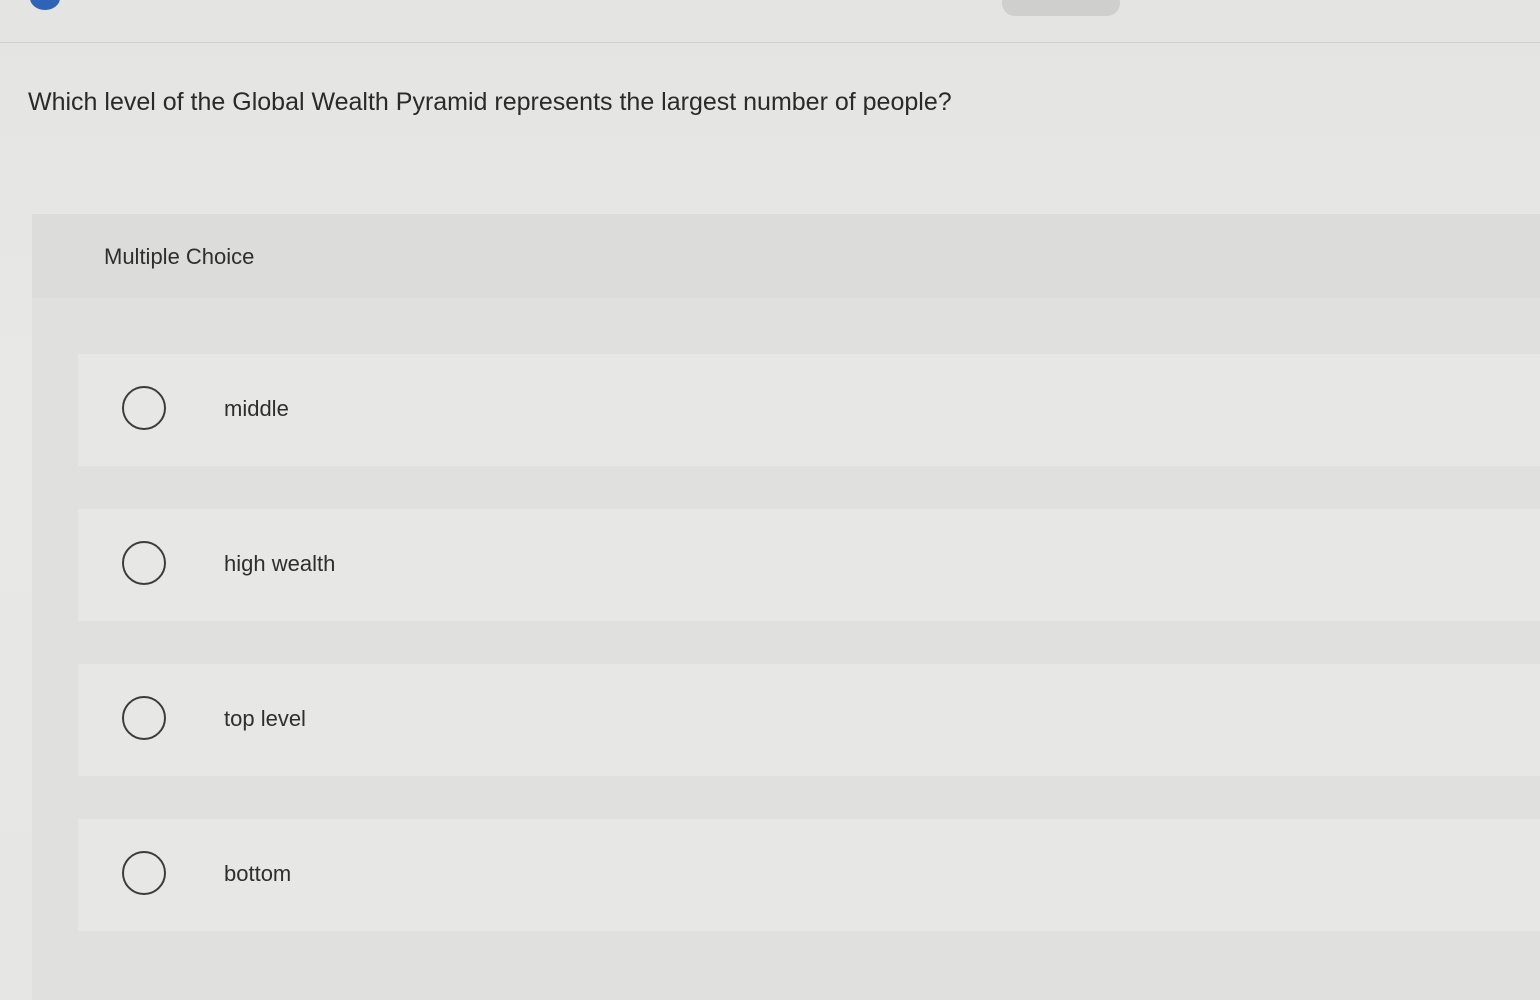  What do you see at coordinates (1061, 8) in the screenshot?
I see `saved-status-pill` at bounding box center [1061, 8].